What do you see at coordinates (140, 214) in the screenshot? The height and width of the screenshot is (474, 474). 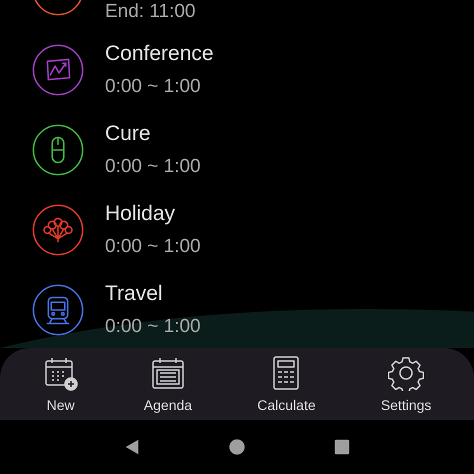 I see `event-title: Holiday` at bounding box center [140, 214].